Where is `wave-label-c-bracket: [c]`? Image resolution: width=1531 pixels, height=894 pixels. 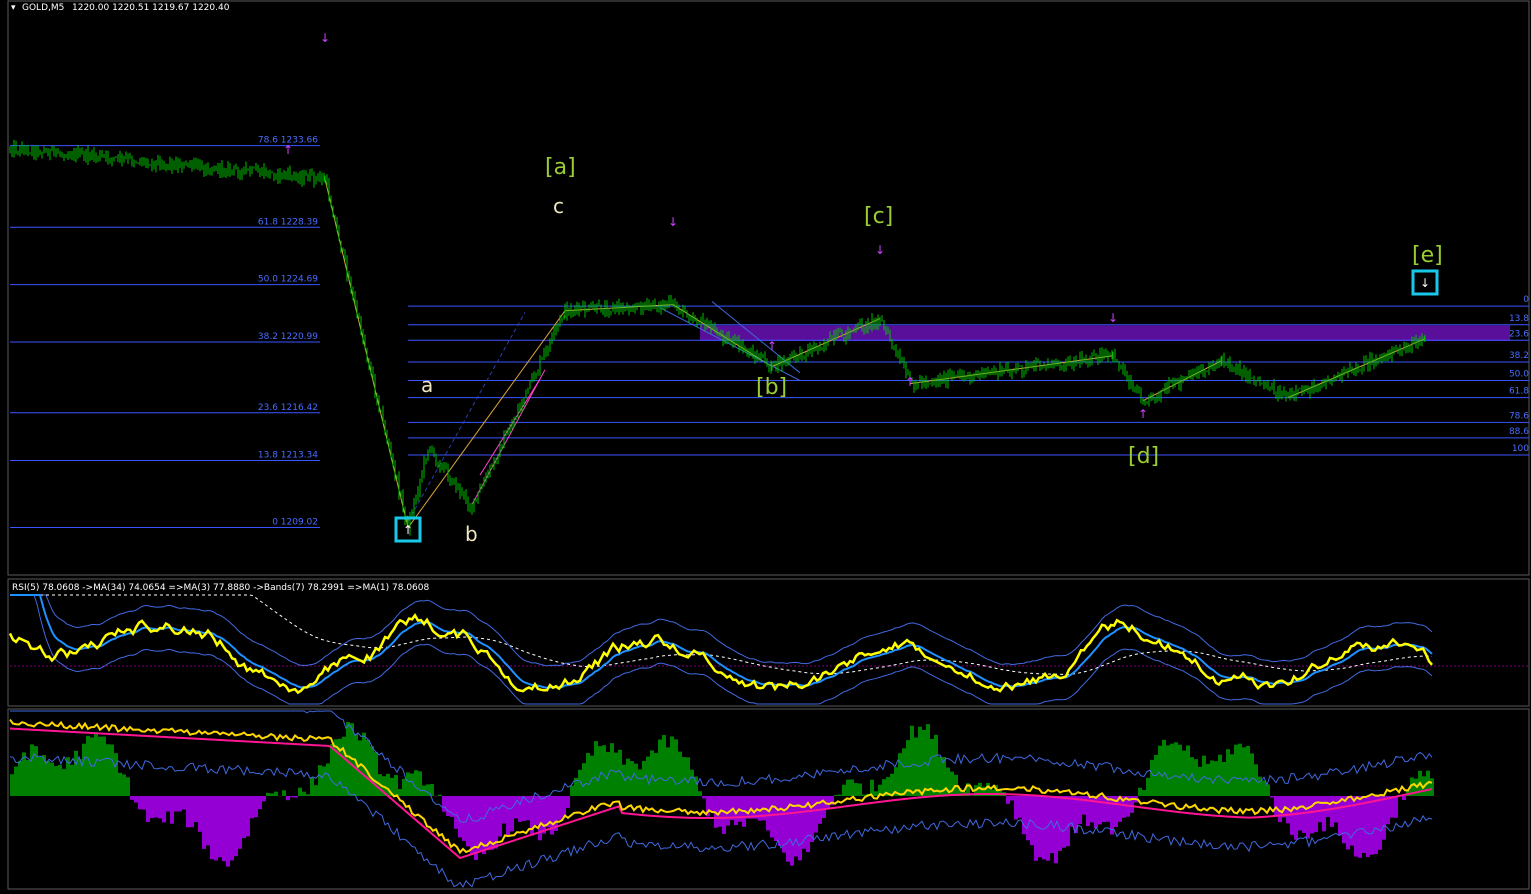
wave-label-c-bracket: [c] is located at coordinates (878, 216).